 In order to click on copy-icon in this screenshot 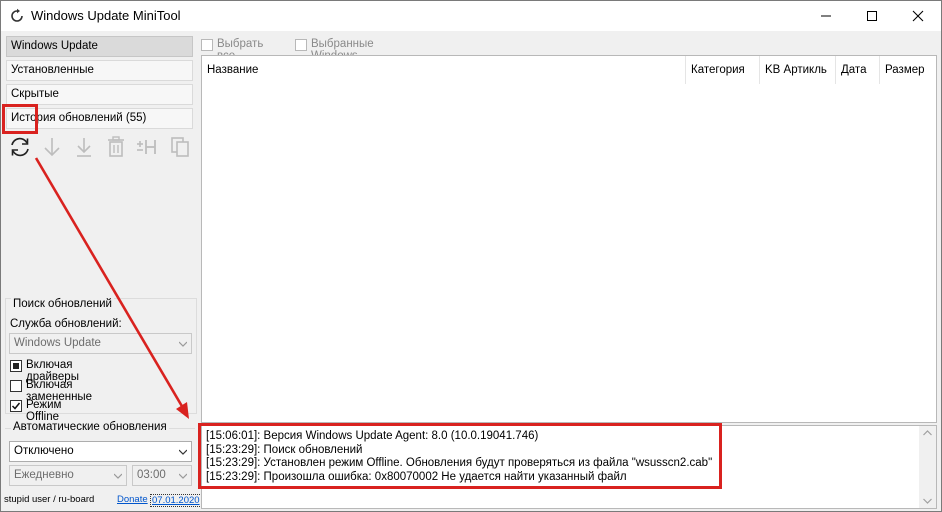, I will do `click(180, 147)`.